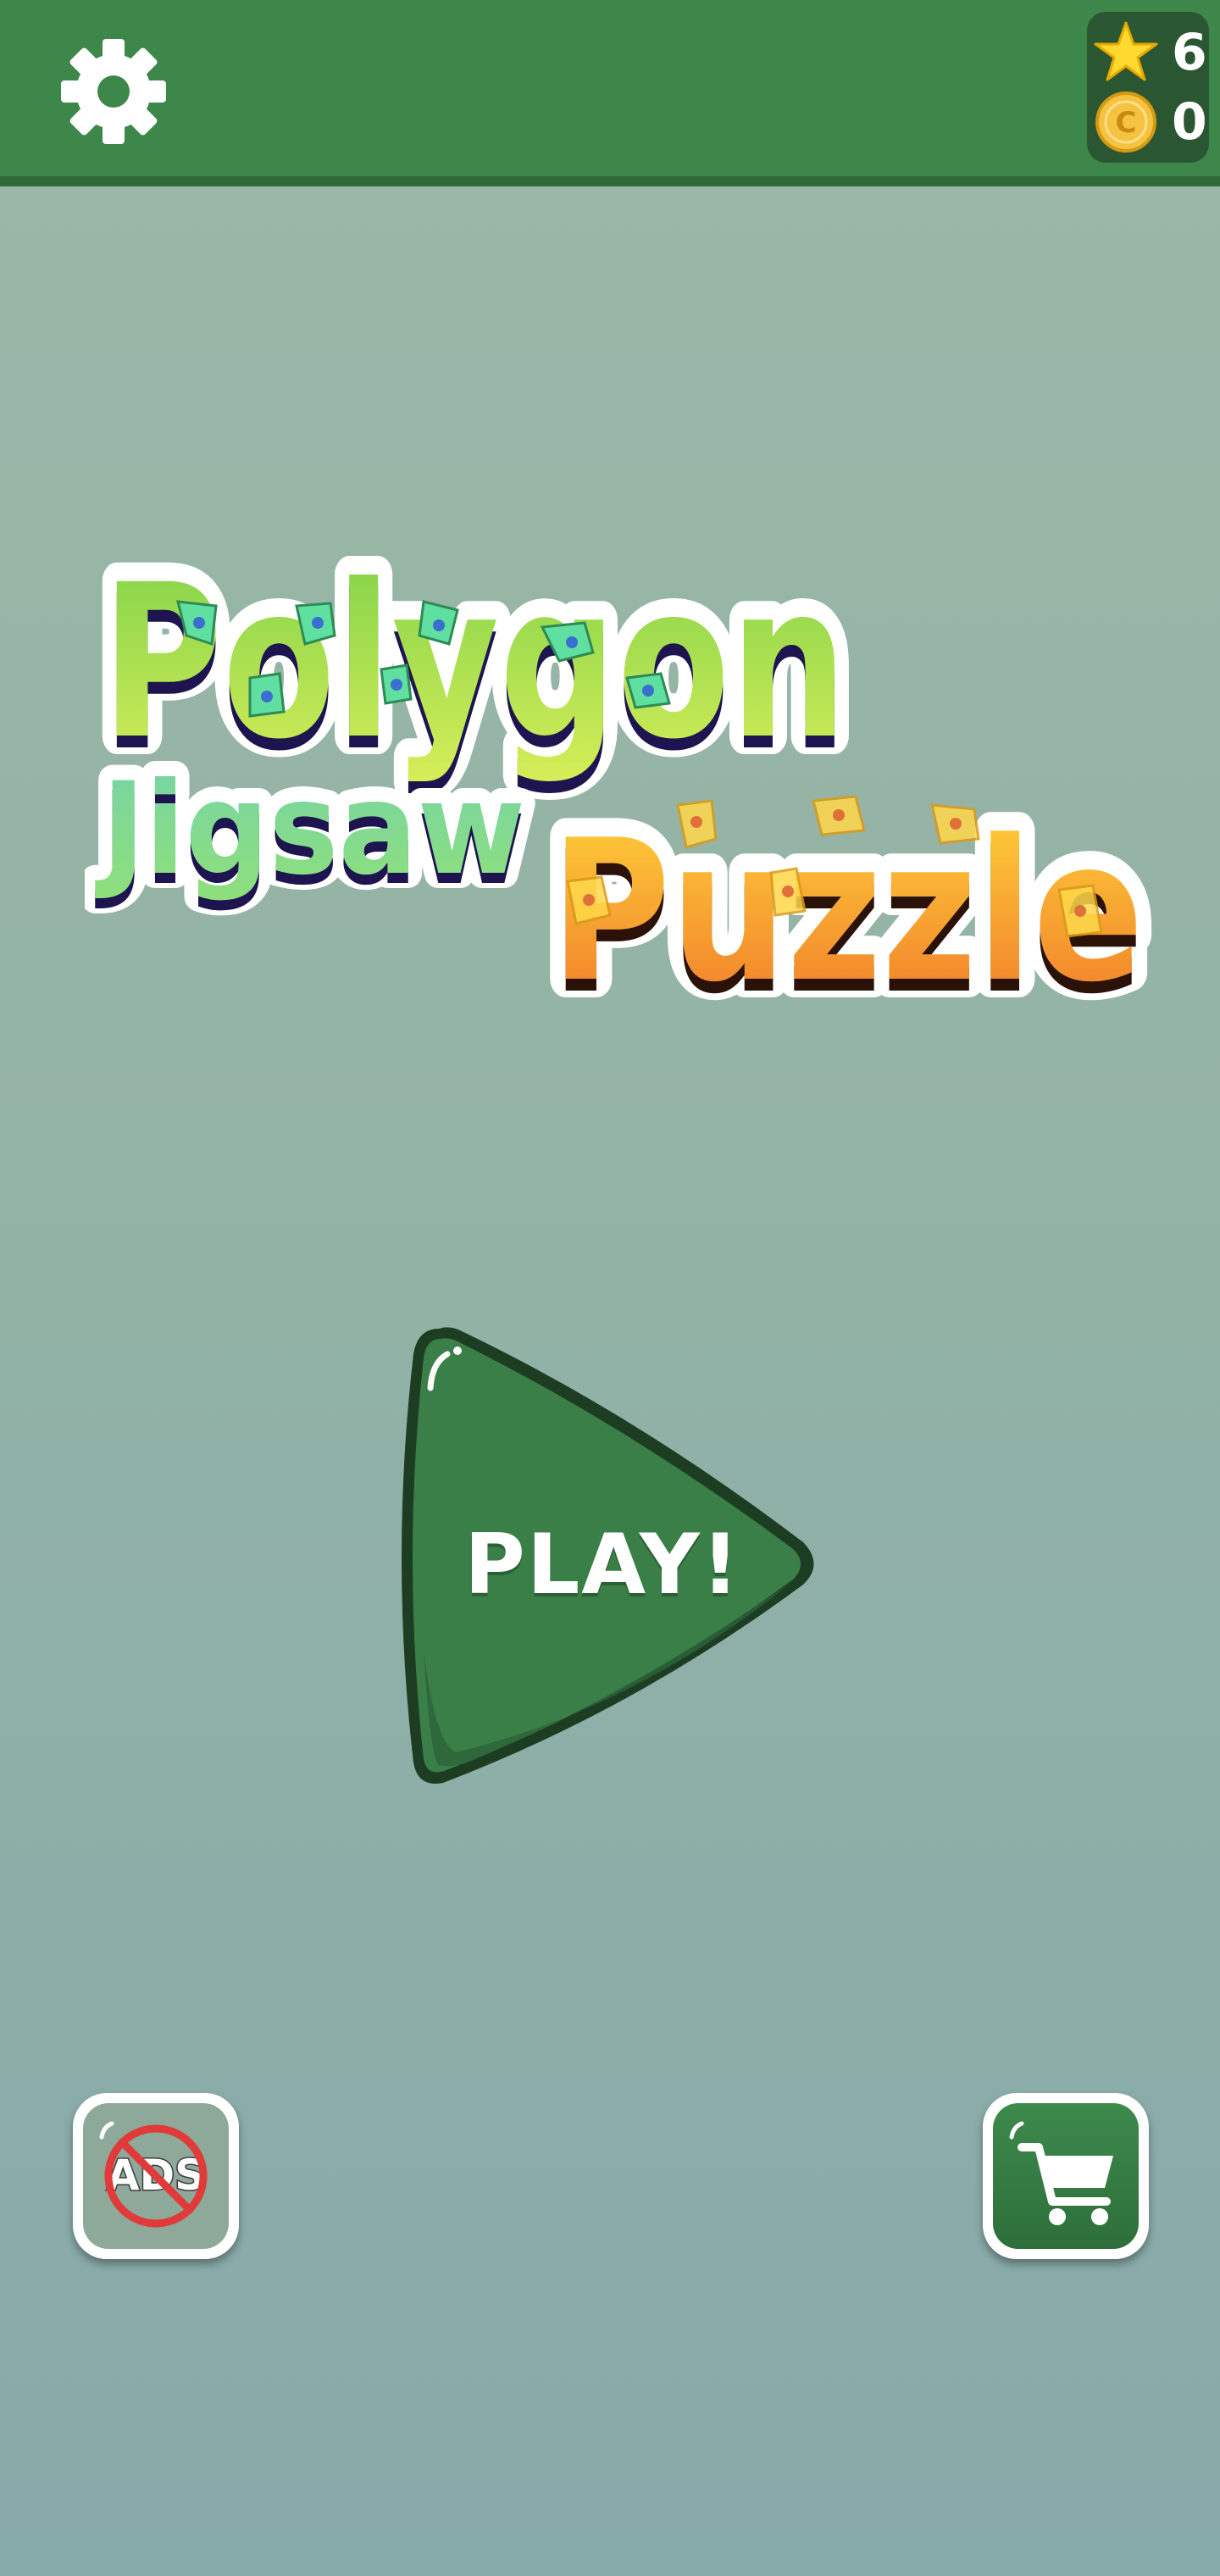 Image resolution: width=1220 pixels, height=2576 pixels. I want to click on coins-value: 0, so click(1189, 122).